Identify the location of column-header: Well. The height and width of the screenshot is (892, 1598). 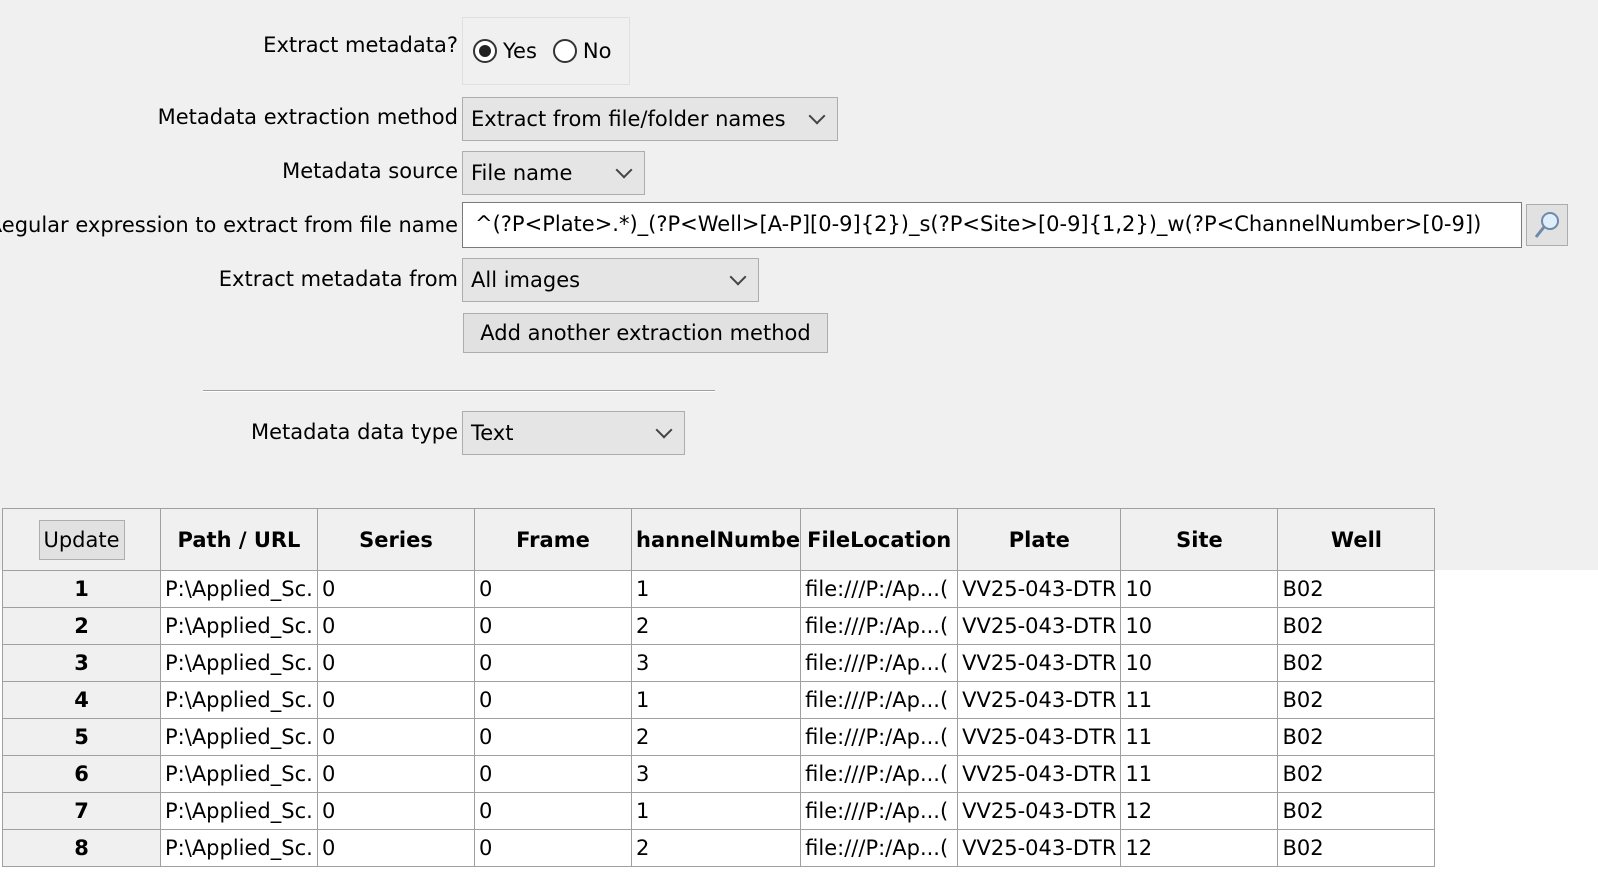
(1356, 539).